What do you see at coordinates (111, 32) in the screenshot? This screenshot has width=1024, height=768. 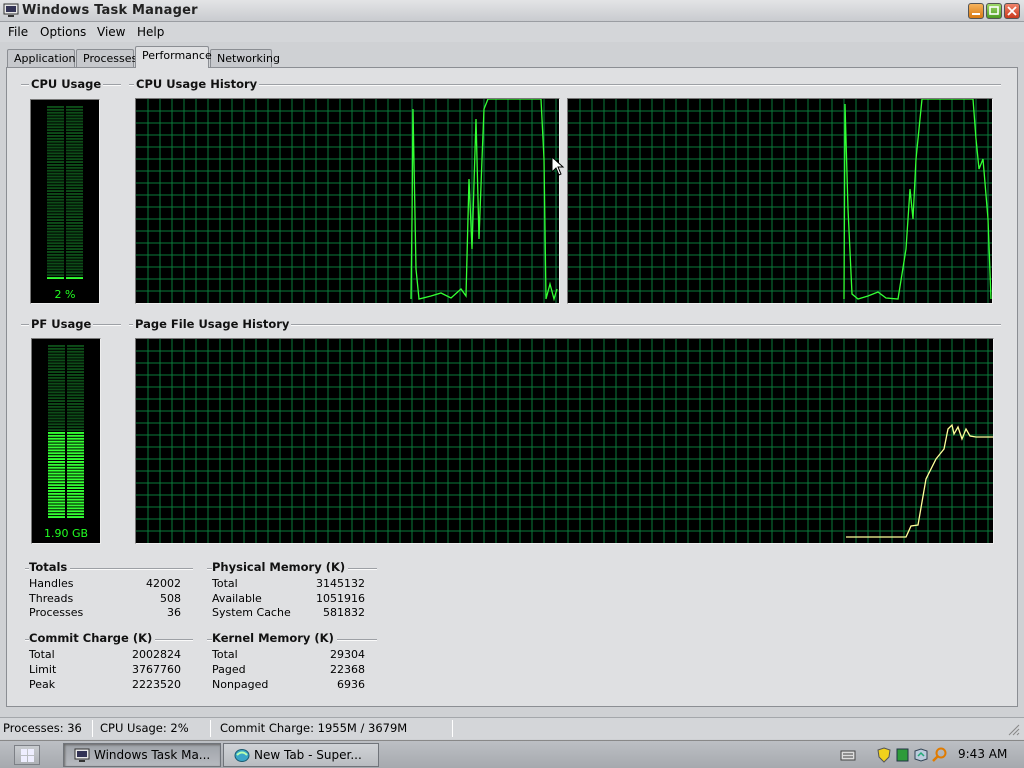 I see `menu-view: View` at bounding box center [111, 32].